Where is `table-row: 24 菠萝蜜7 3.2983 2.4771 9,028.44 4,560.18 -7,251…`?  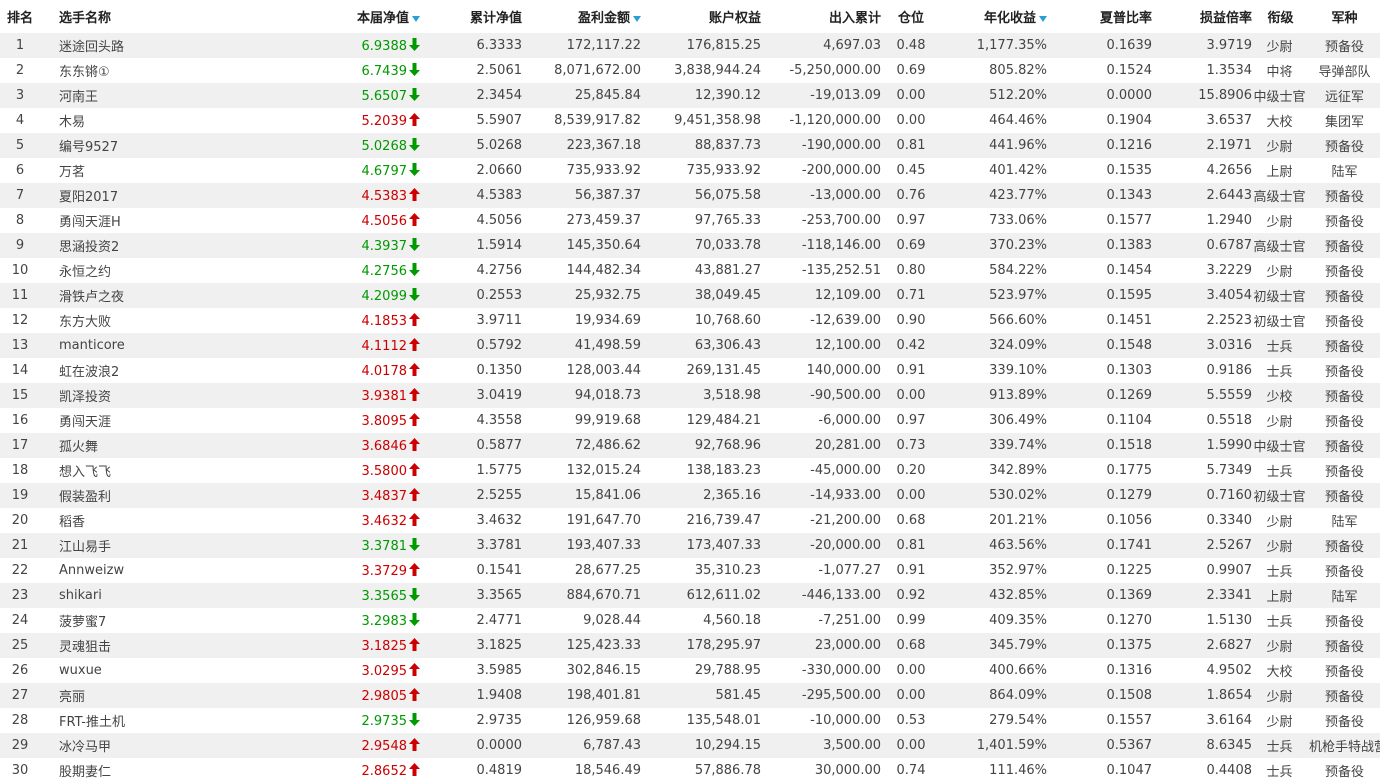 table-row: 24 菠萝蜜7 3.2983 2.4771 9,028.44 4,560.18 -7,251… is located at coordinates (690, 620).